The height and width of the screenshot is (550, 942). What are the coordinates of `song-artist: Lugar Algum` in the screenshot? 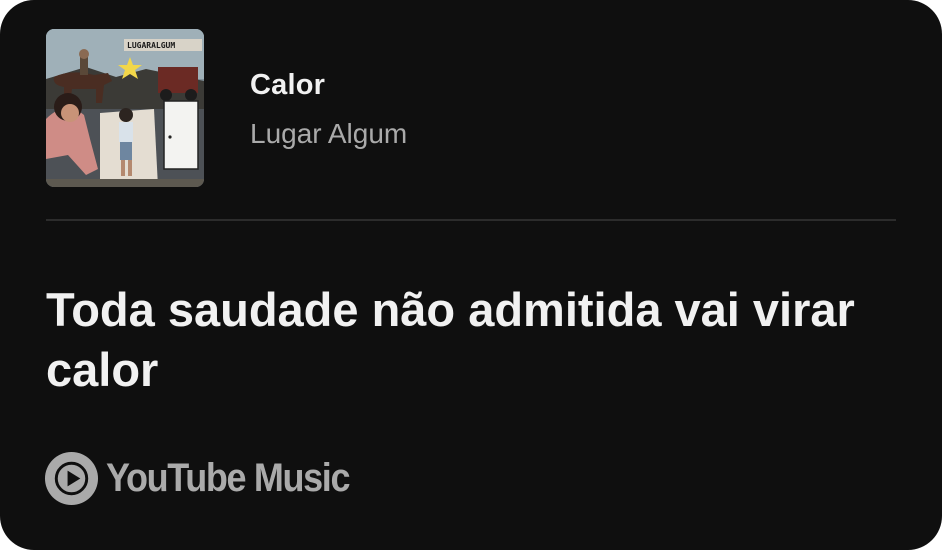 It's located at (329, 133).